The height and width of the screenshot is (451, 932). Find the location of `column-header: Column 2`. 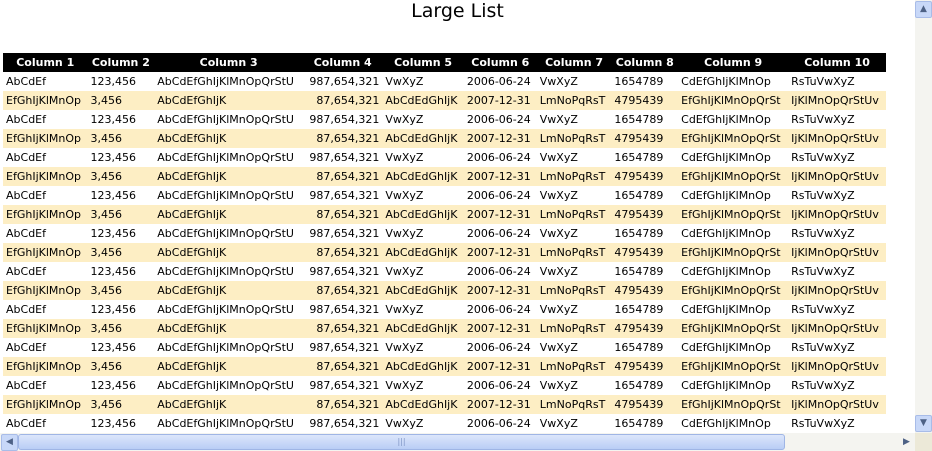

column-header: Column 2 is located at coordinates (121, 62).